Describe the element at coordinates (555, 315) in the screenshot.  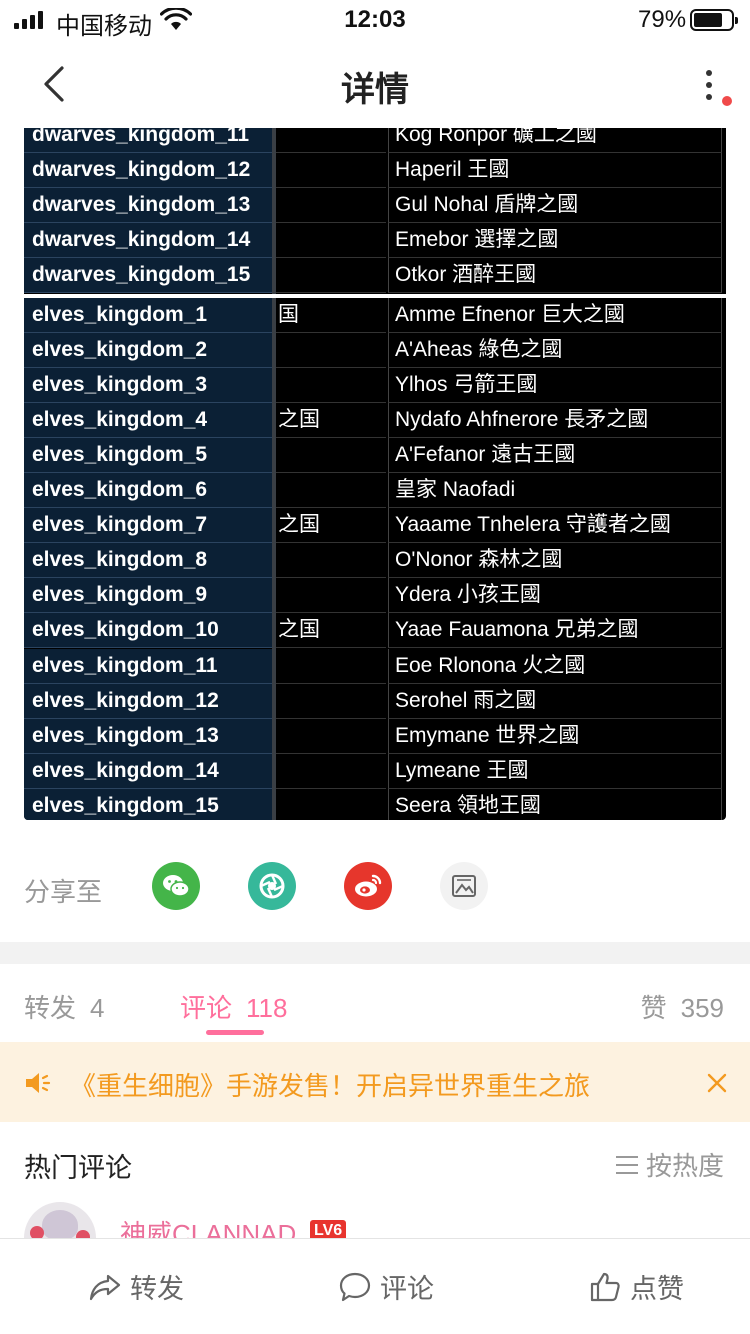
I see `table-cell-value: Amme Efnenor 巨大之國` at that location.